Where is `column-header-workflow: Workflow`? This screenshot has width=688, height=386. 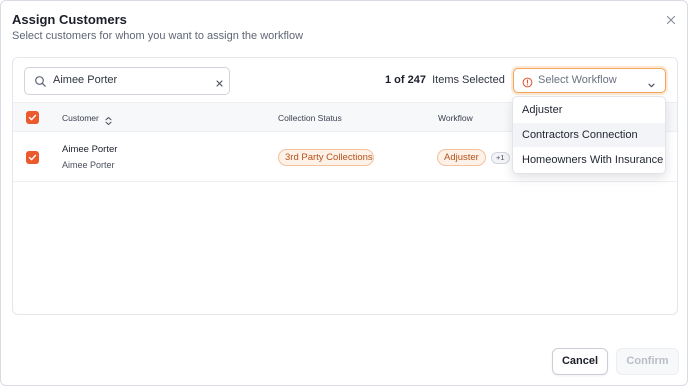
column-header-workflow: Workflow is located at coordinates (455, 118).